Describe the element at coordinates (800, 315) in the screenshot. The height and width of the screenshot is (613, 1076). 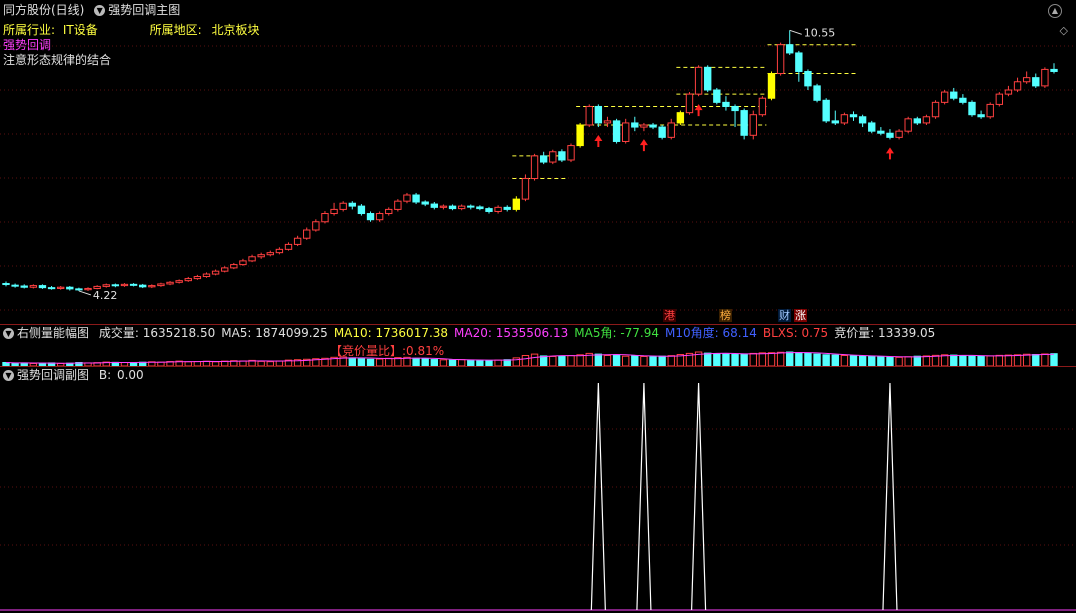
I see `tag-limit-up: 涨` at that location.